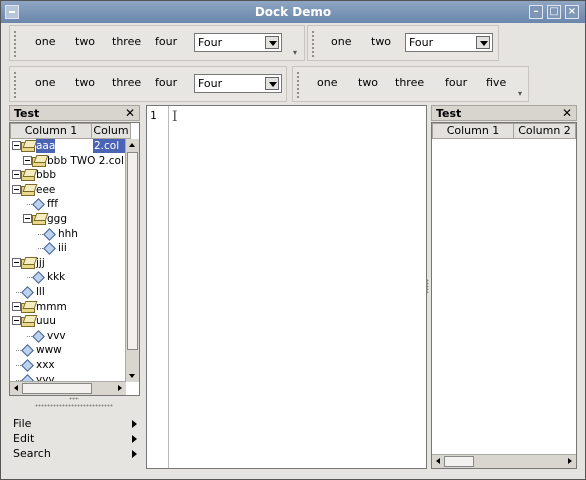 This screenshot has width=586, height=480. I want to click on menu-item-file: File, so click(76, 424).